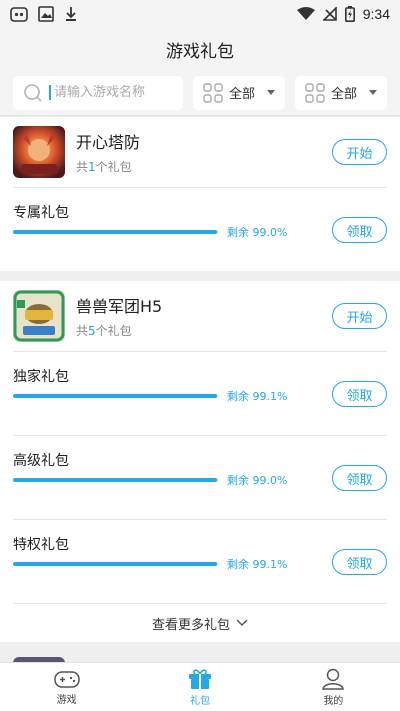 This screenshot has height=711, width=400. What do you see at coordinates (349, 14) in the screenshot?
I see `battery-charging-icon` at bounding box center [349, 14].